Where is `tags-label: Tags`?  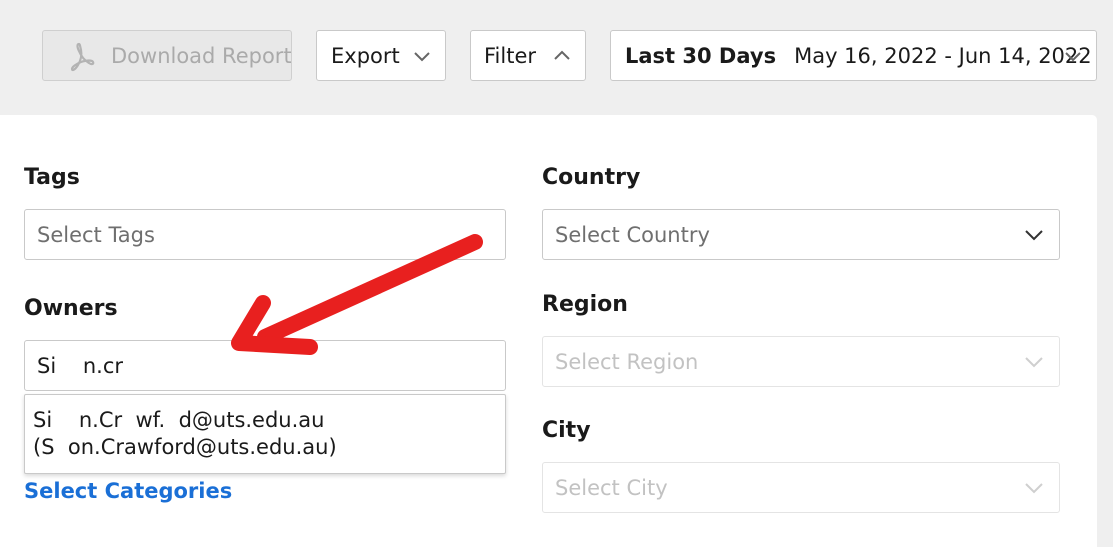 tags-label: Tags is located at coordinates (52, 177).